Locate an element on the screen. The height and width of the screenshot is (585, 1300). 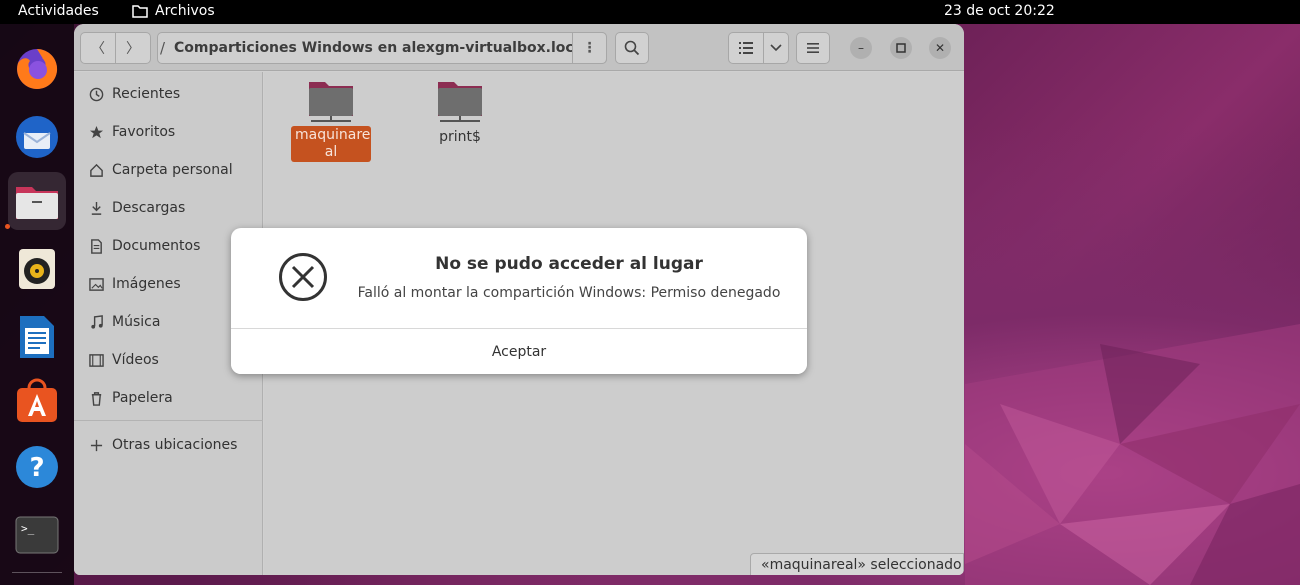
maximize-button is located at coordinates (901, 48).